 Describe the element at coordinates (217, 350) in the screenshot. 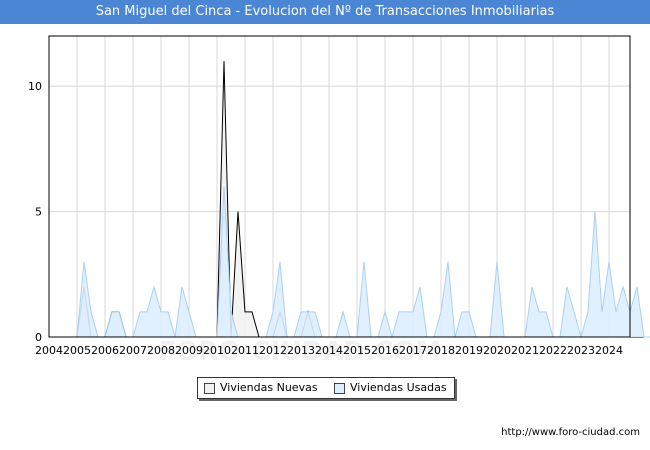

I see `x-tick-label: 2010` at that location.